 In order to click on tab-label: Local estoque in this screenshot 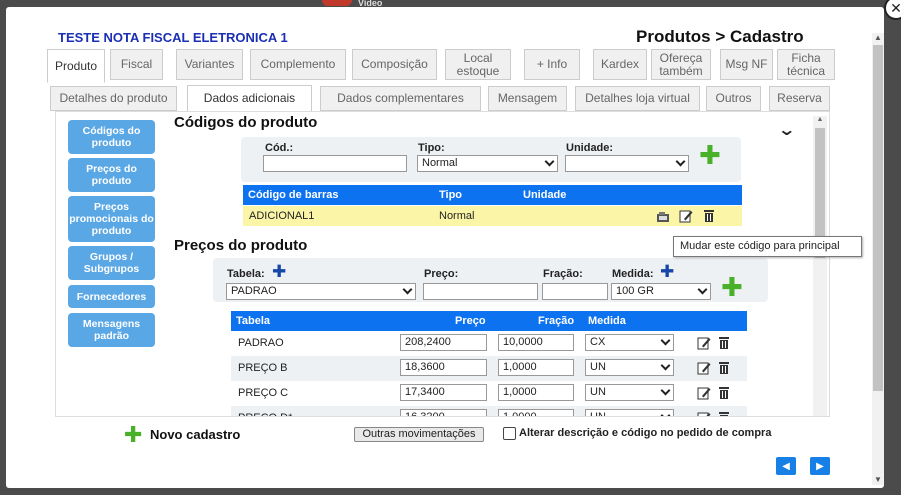, I will do `click(478, 64)`.